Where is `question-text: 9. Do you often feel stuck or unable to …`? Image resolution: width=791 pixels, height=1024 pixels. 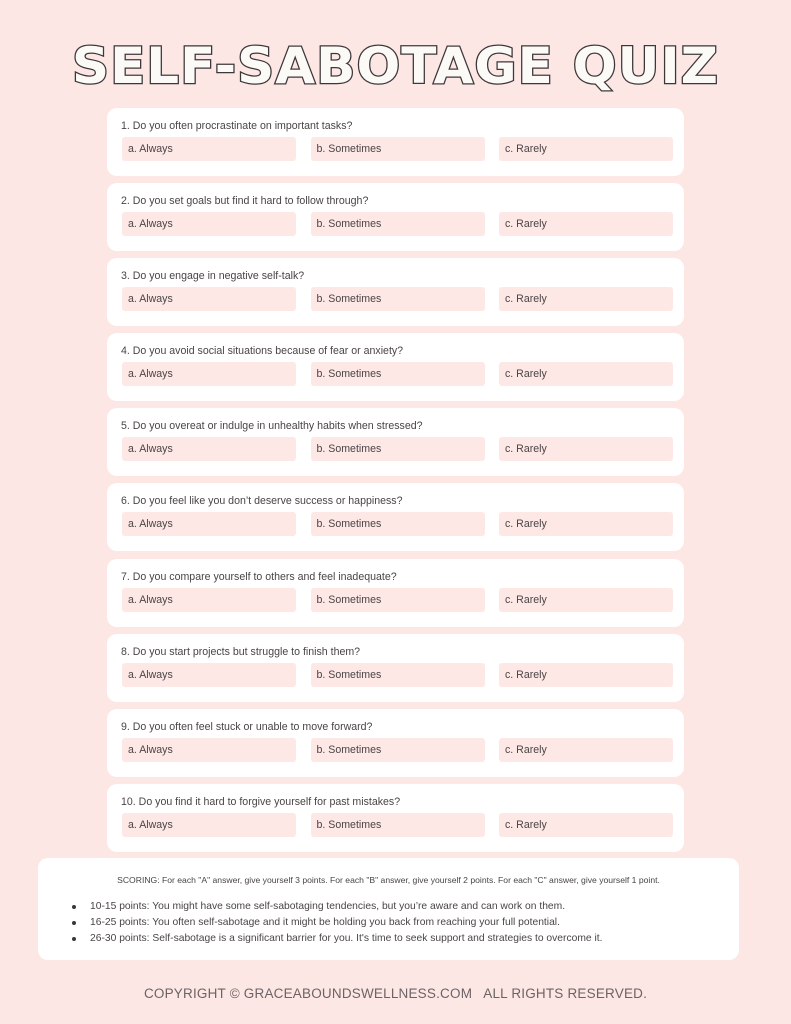 question-text: 9. Do you often feel stuck or unable to … is located at coordinates (247, 726).